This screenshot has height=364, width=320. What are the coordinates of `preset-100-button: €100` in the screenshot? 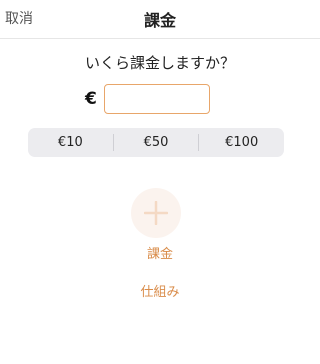 It's located at (241, 142).